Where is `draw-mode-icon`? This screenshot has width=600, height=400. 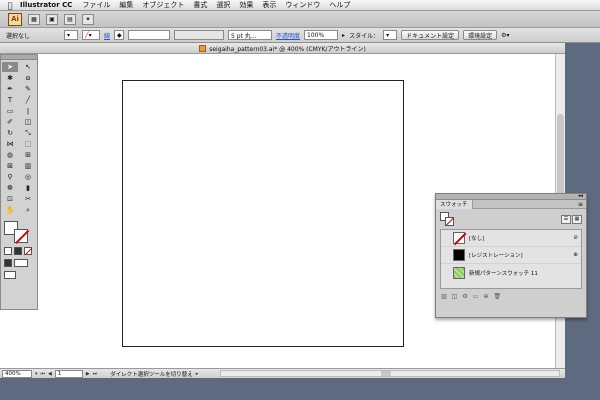
draw-mode-icon is located at coordinates (8, 263).